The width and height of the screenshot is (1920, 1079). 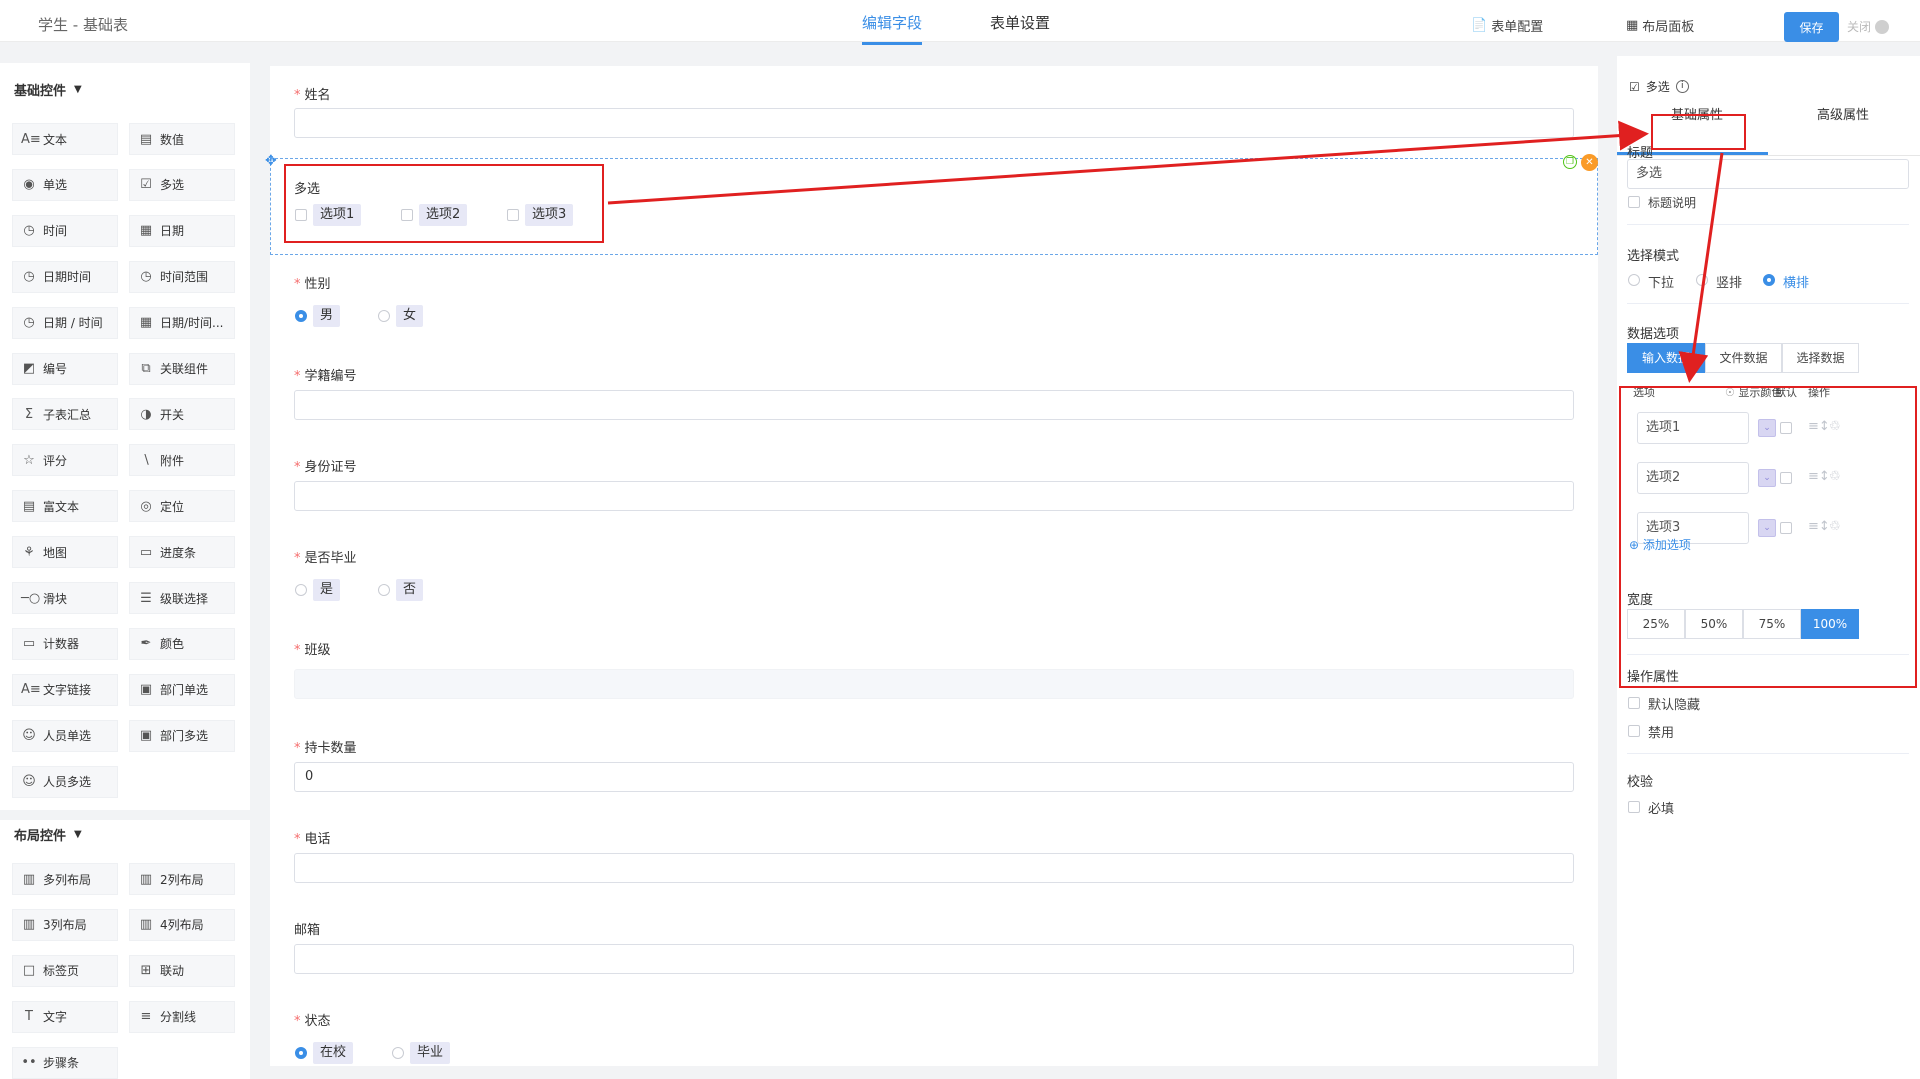 I want to click on disabled-checkbox, so click(x=1634, y=731).